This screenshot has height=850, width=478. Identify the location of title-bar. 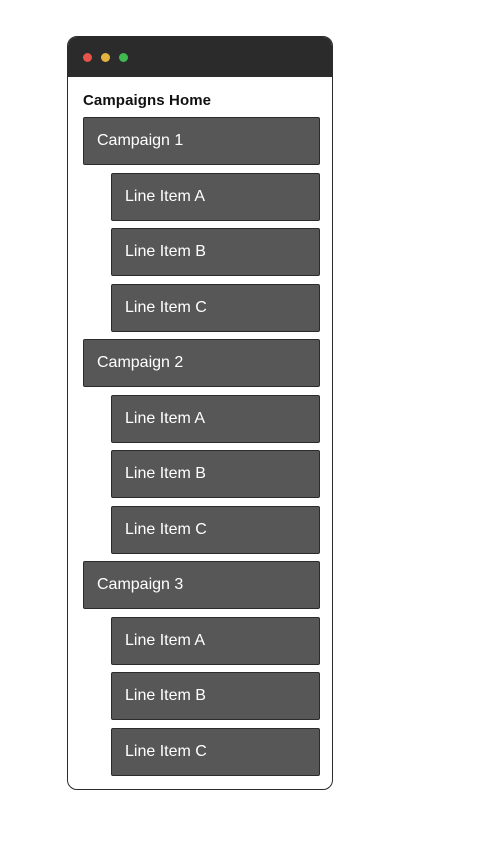
(200, 57).